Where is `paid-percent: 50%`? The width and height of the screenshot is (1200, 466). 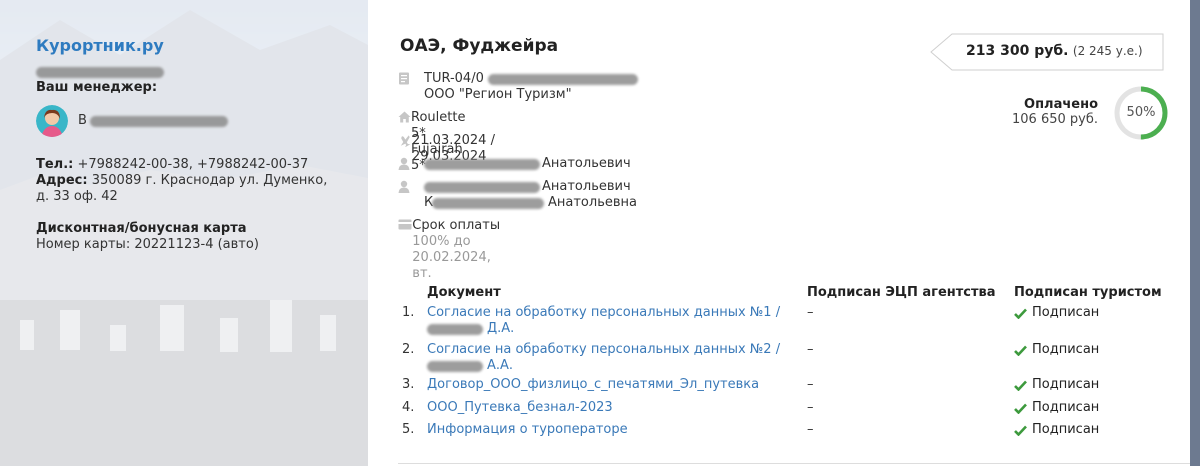
paid-percent: 50% is located at coordinates (1141, 112).